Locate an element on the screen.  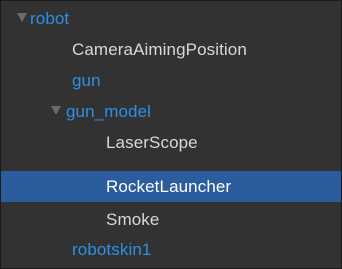
tree-item-laser-scope: LaserScope is located at coordinates (171, 142).